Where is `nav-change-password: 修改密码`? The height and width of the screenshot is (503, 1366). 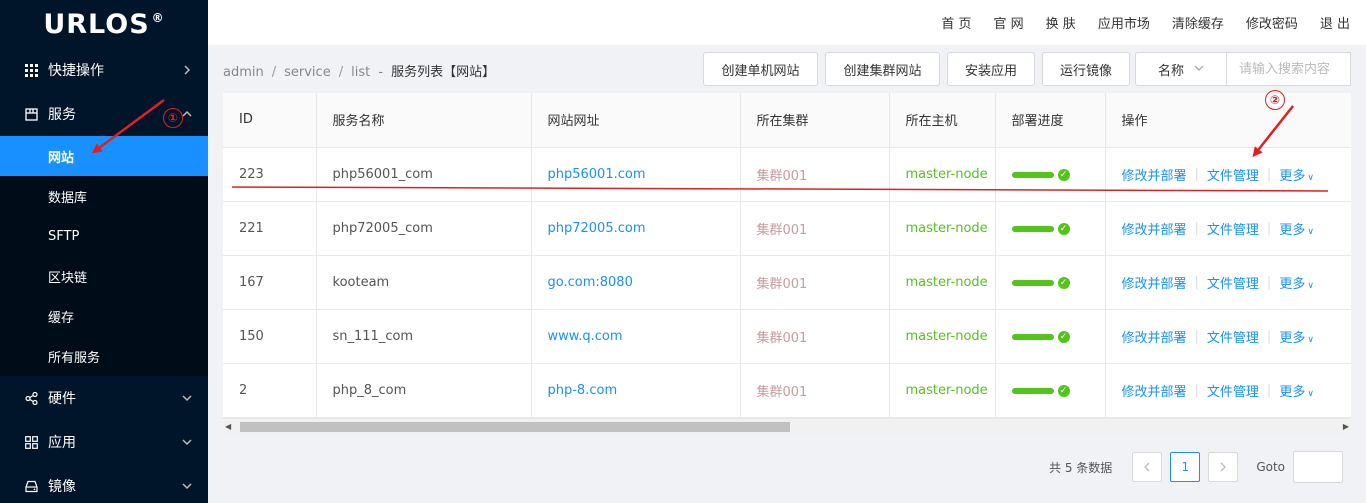
nav-change-password: 修改密码 is located at coordinates (1272, 22).